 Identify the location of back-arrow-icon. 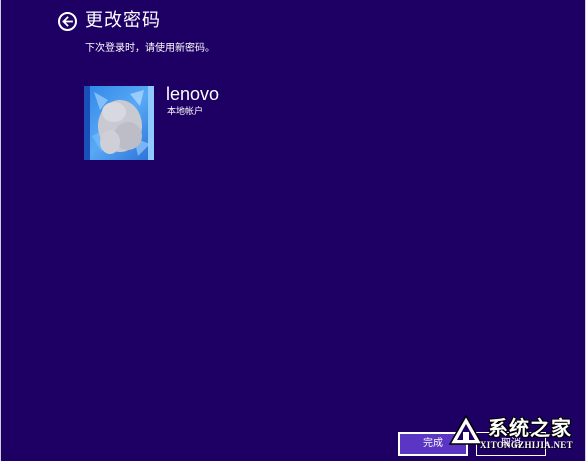
(67, 21).